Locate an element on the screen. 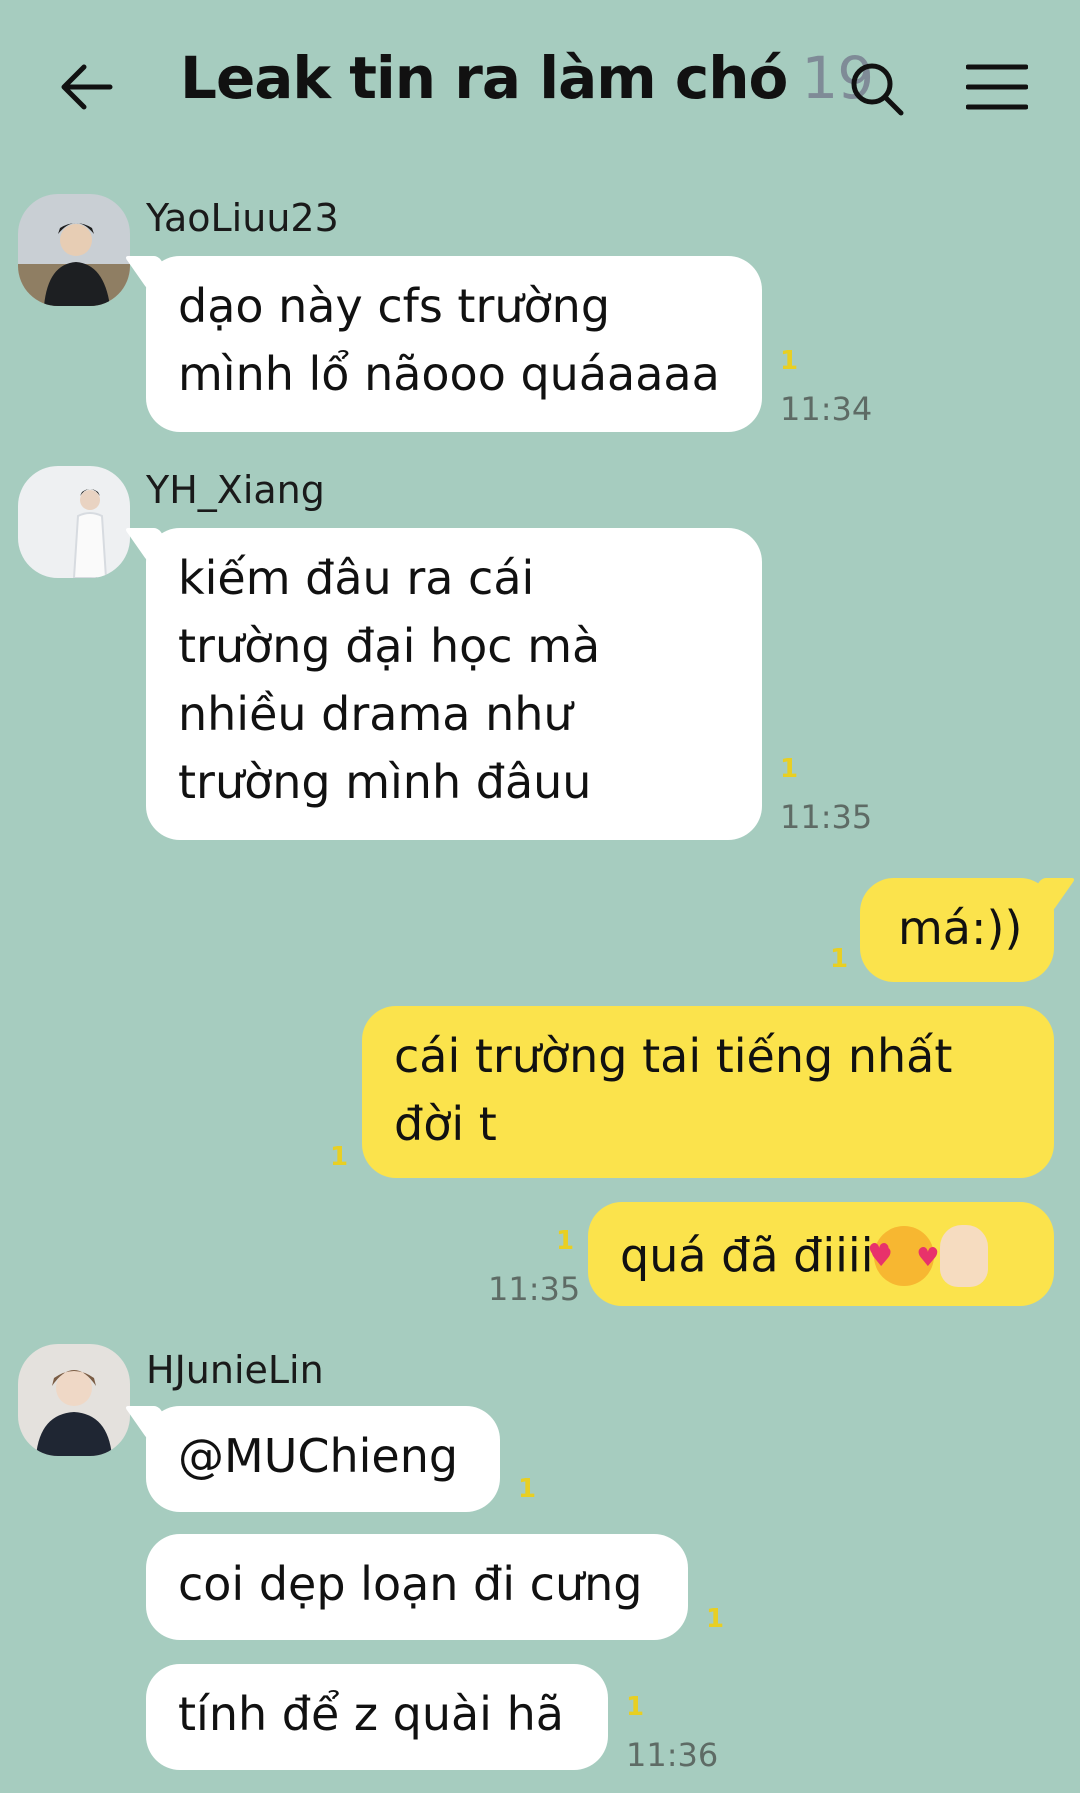 This screenshot has height=1793, width=1080. timestamp: 11:34 is located at coordinates (826, 409).